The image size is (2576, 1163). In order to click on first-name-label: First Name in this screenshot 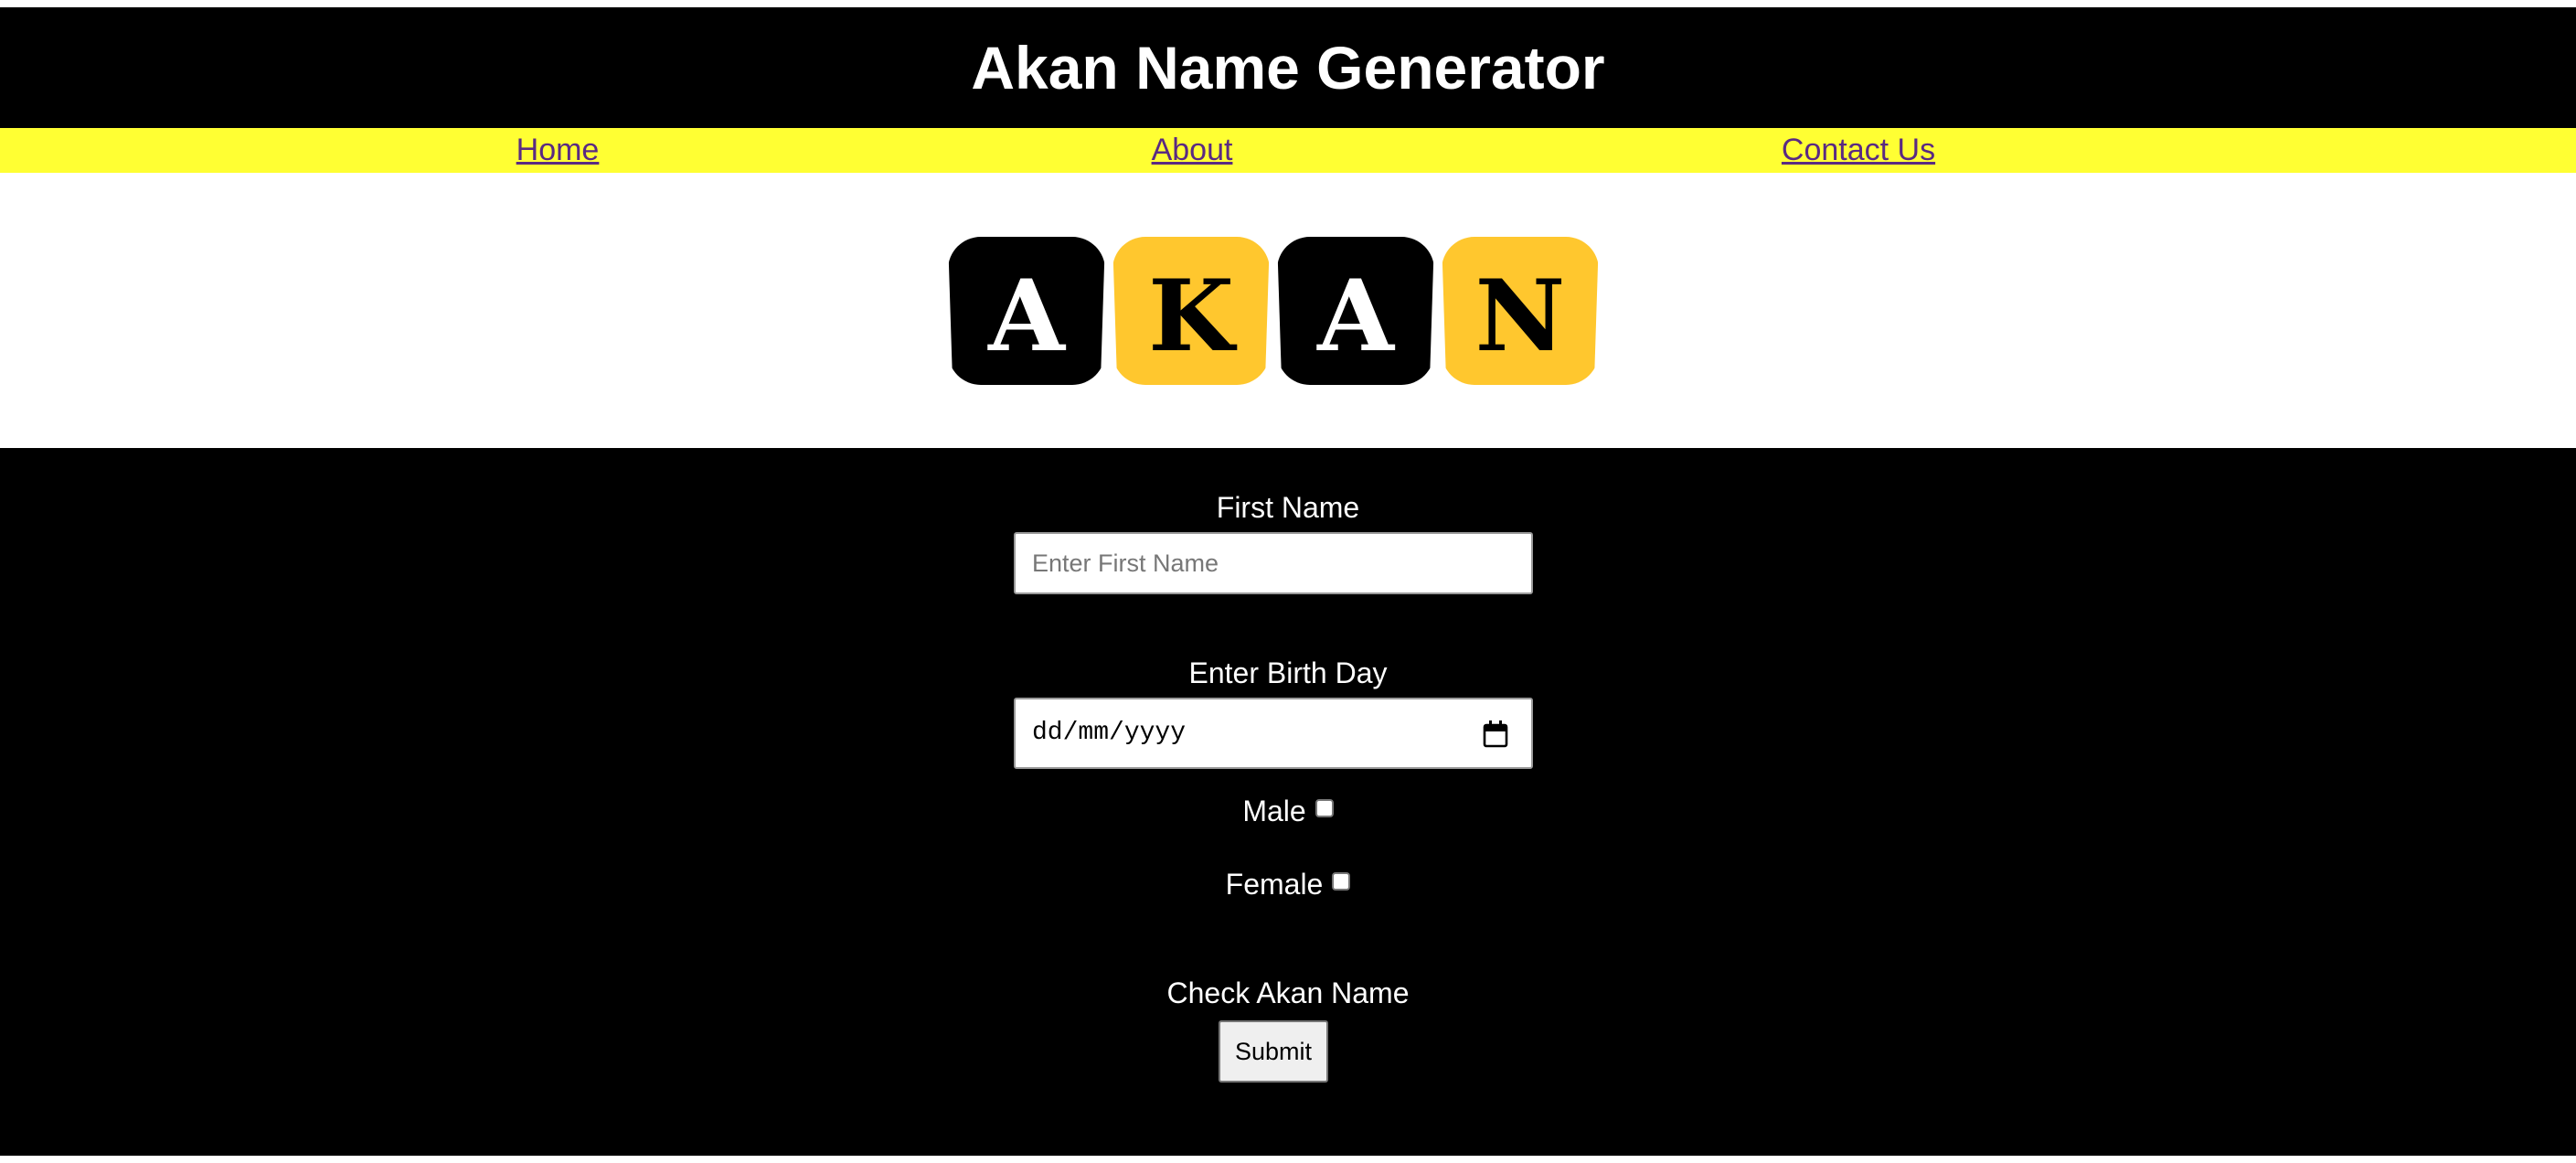, I will do `click(1288, 507)`.